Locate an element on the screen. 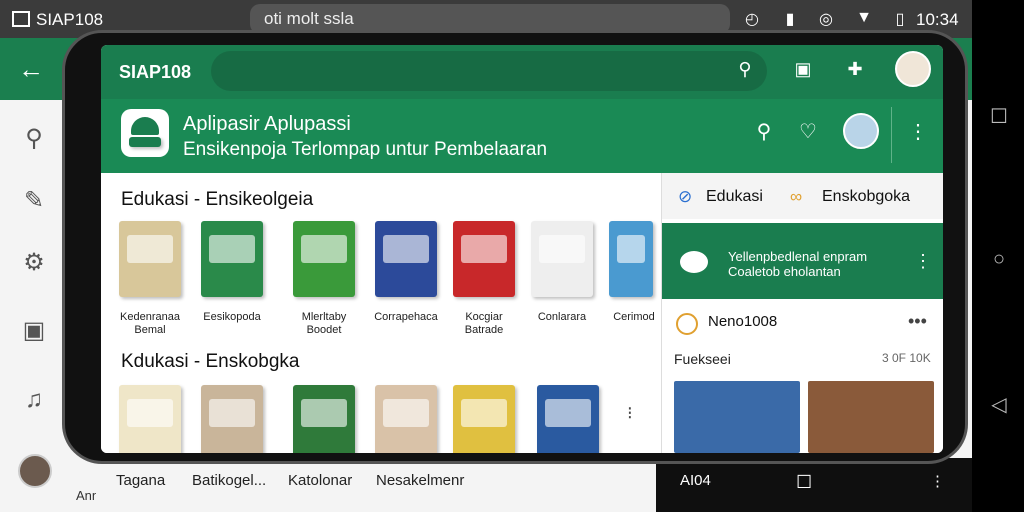 Image resolution: width=1024 pixels, height=512 pixels. post-meta: 3 0F 10K is located at coordinates (906, 358).